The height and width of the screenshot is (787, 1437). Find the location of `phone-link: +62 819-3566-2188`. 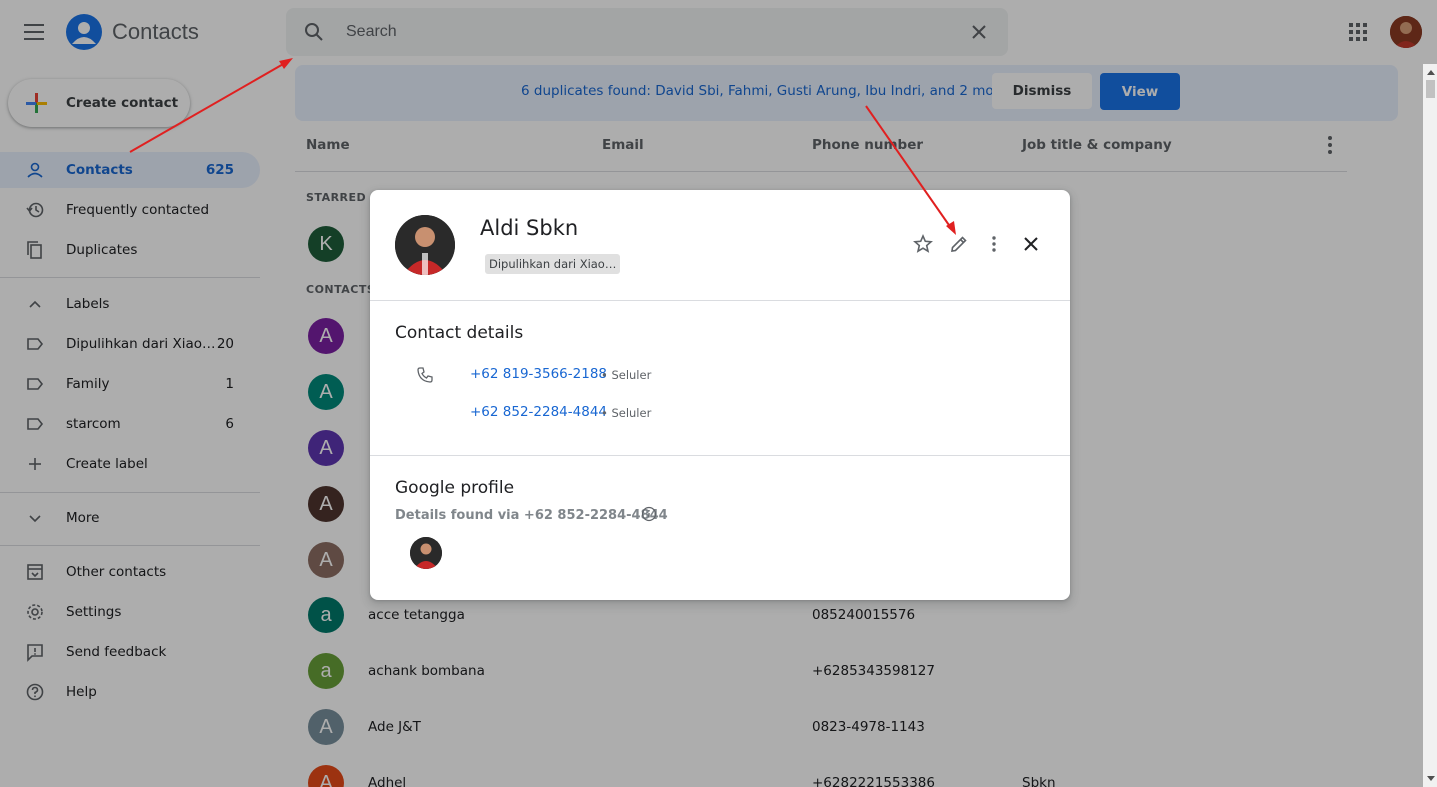

phone-link: +62 819-3566-2188 is located at coordinates (538, 374).